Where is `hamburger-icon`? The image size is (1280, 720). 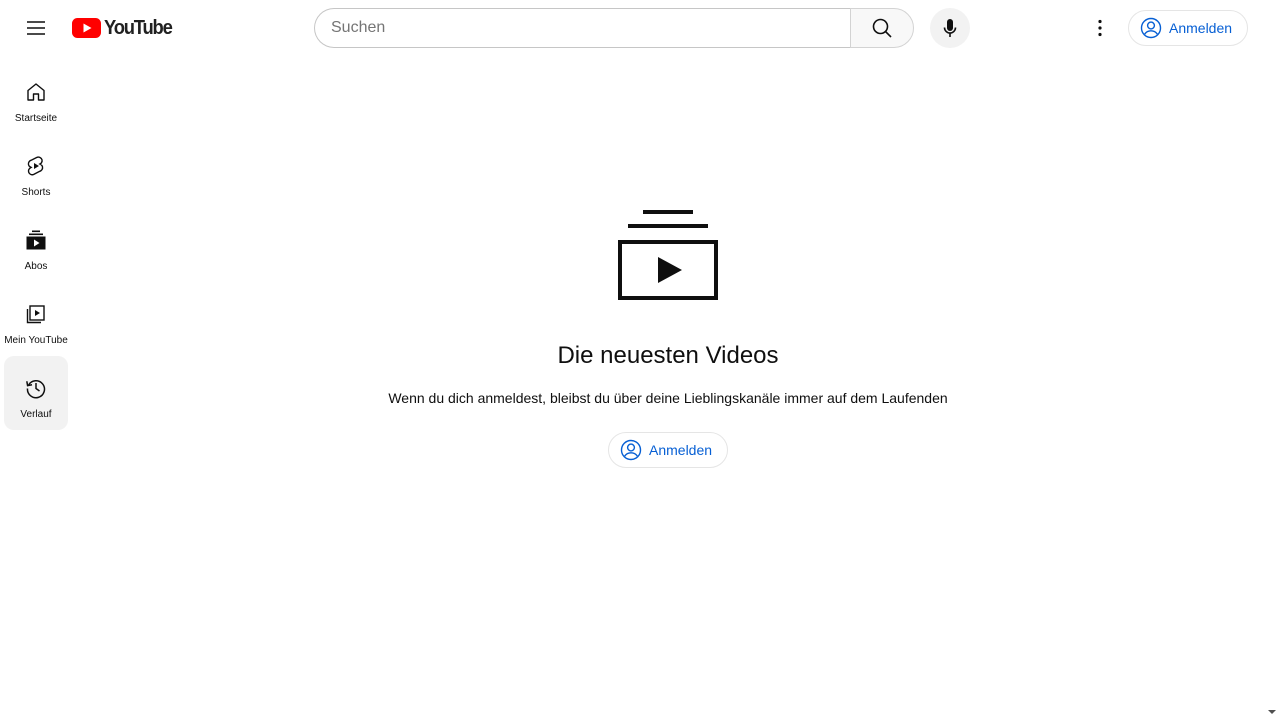 hamburger-icon is located at coordinates (36, 28).